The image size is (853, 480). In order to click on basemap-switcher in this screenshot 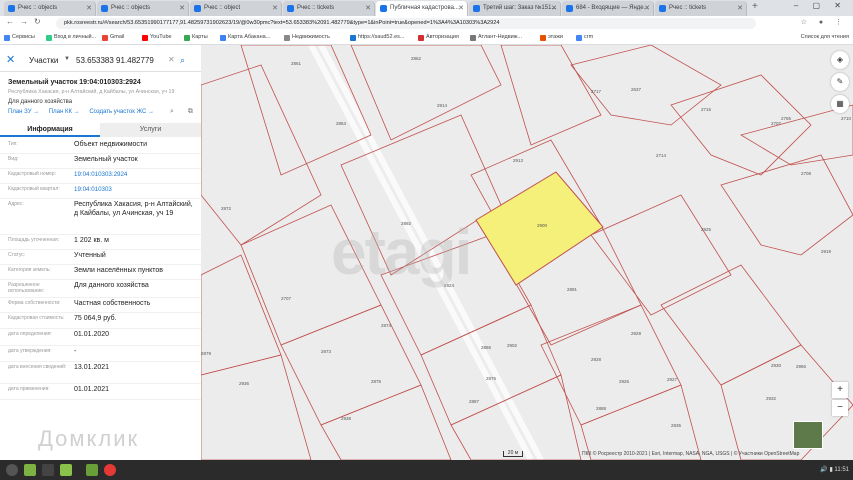, I will do `click(808, 435)`.